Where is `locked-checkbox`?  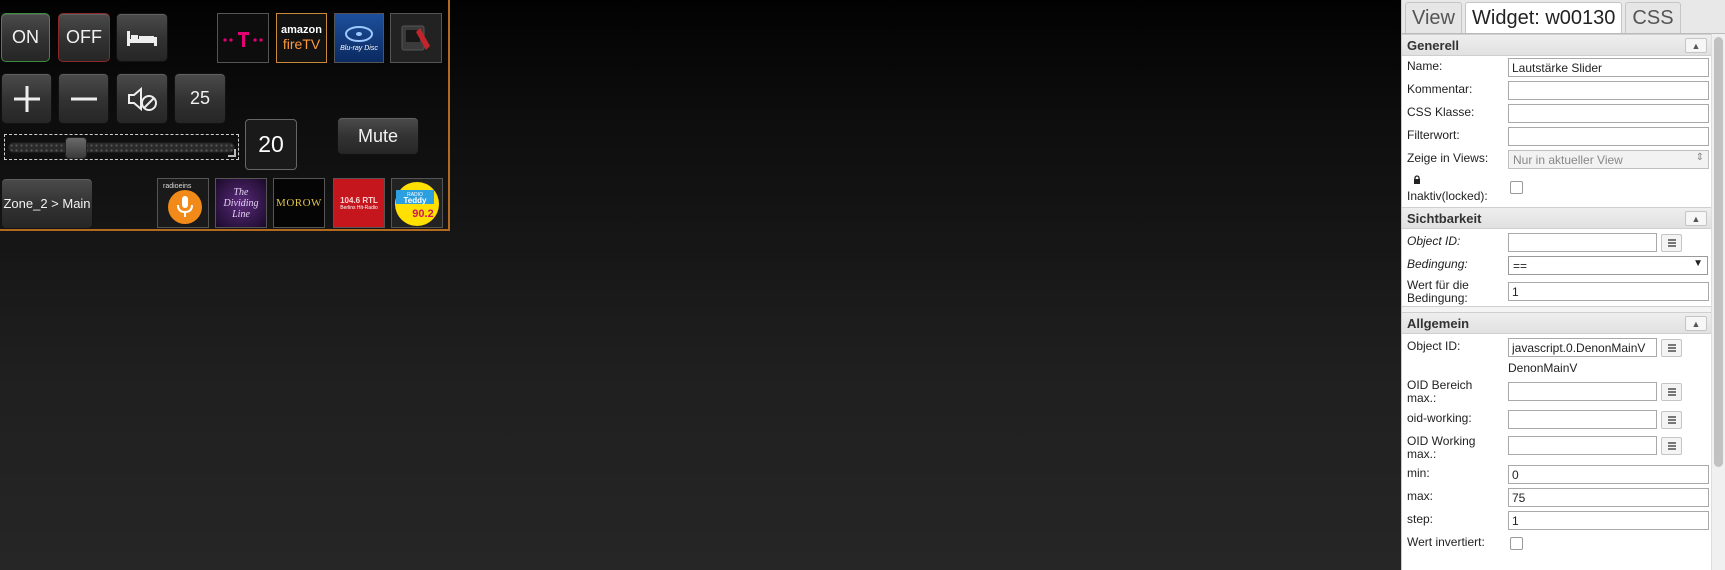 locked-checkbox is located at coordinates (1516, 187).